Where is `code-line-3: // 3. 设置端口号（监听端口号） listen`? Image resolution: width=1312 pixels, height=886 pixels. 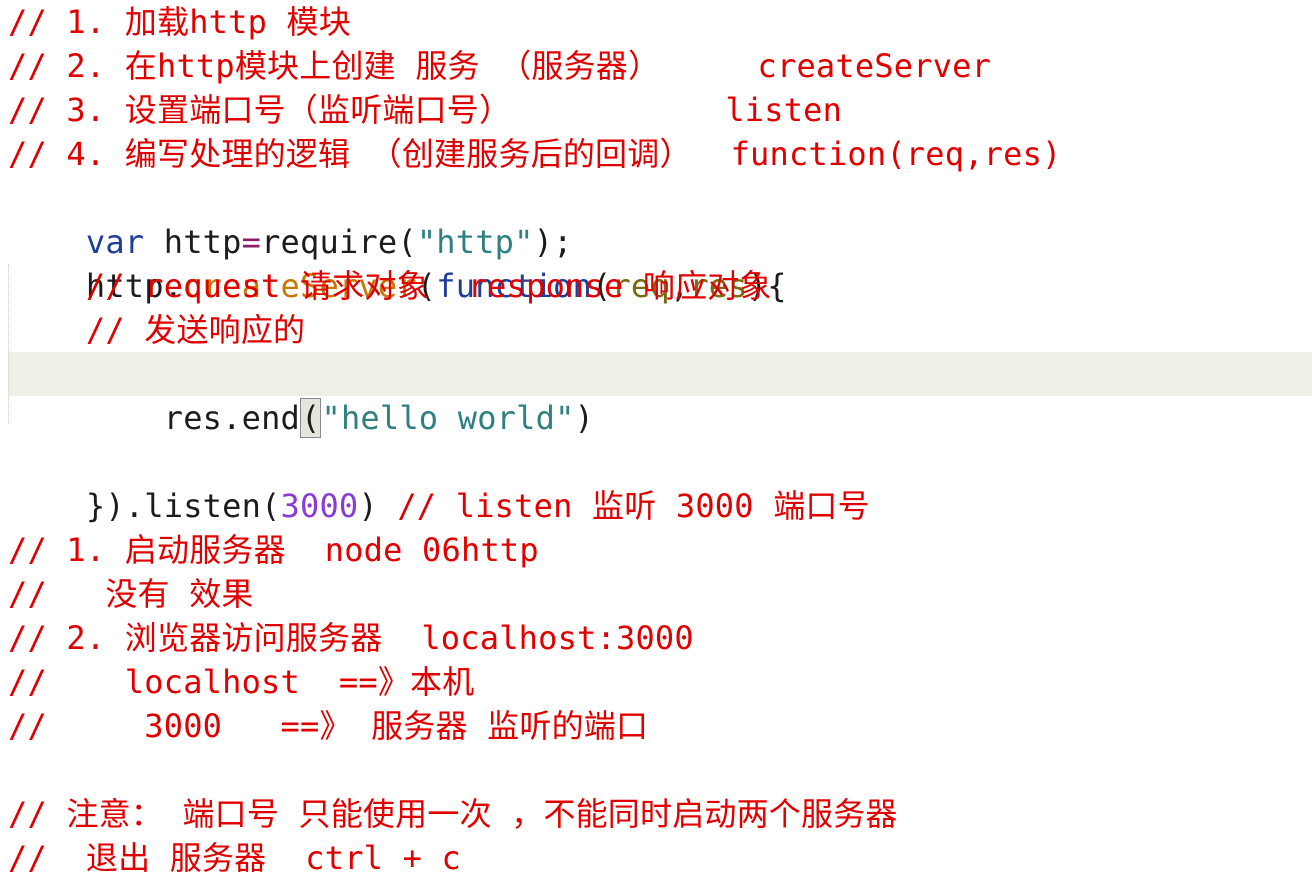
code-line-3: // 3. 设置端口号（监听端口号） listen is located at coordinates (425, 110).